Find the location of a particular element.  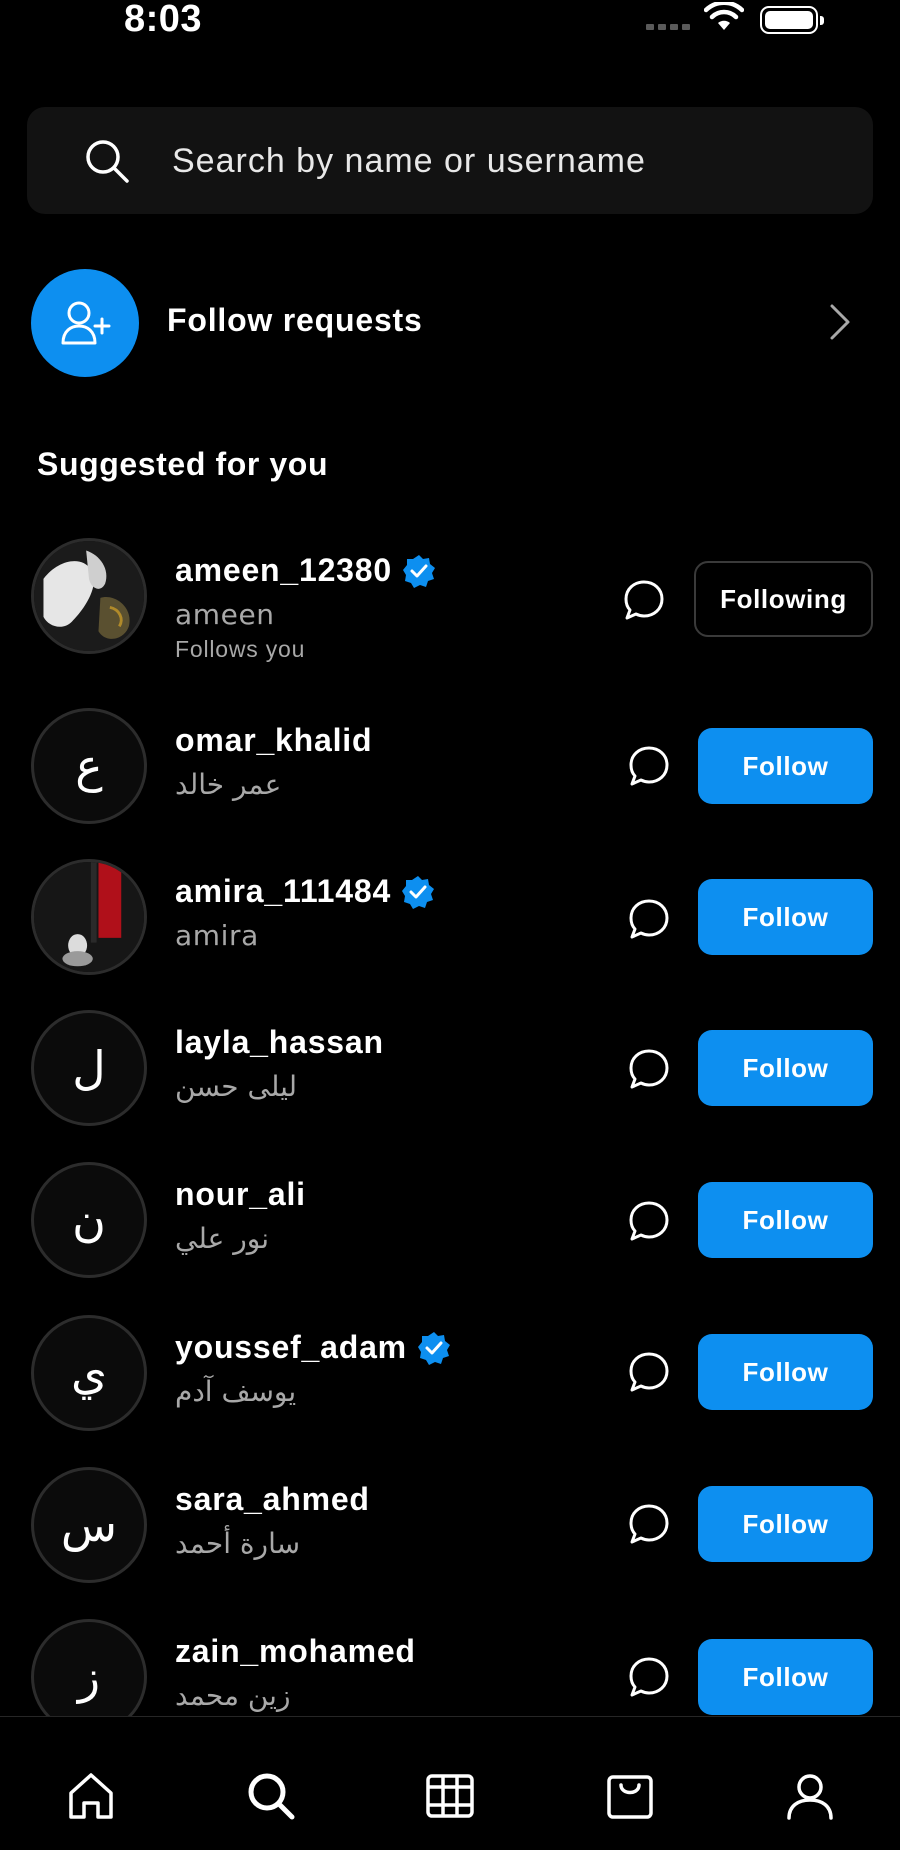

search-icon is located at coordinates (107, 161).